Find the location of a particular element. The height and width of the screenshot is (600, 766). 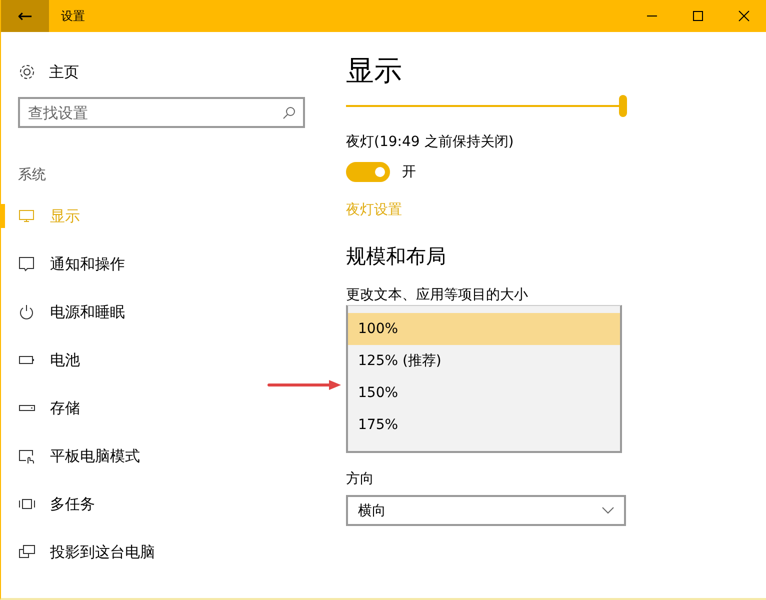

section-heading: 规模和布局 is located at coordinates (396, 256).